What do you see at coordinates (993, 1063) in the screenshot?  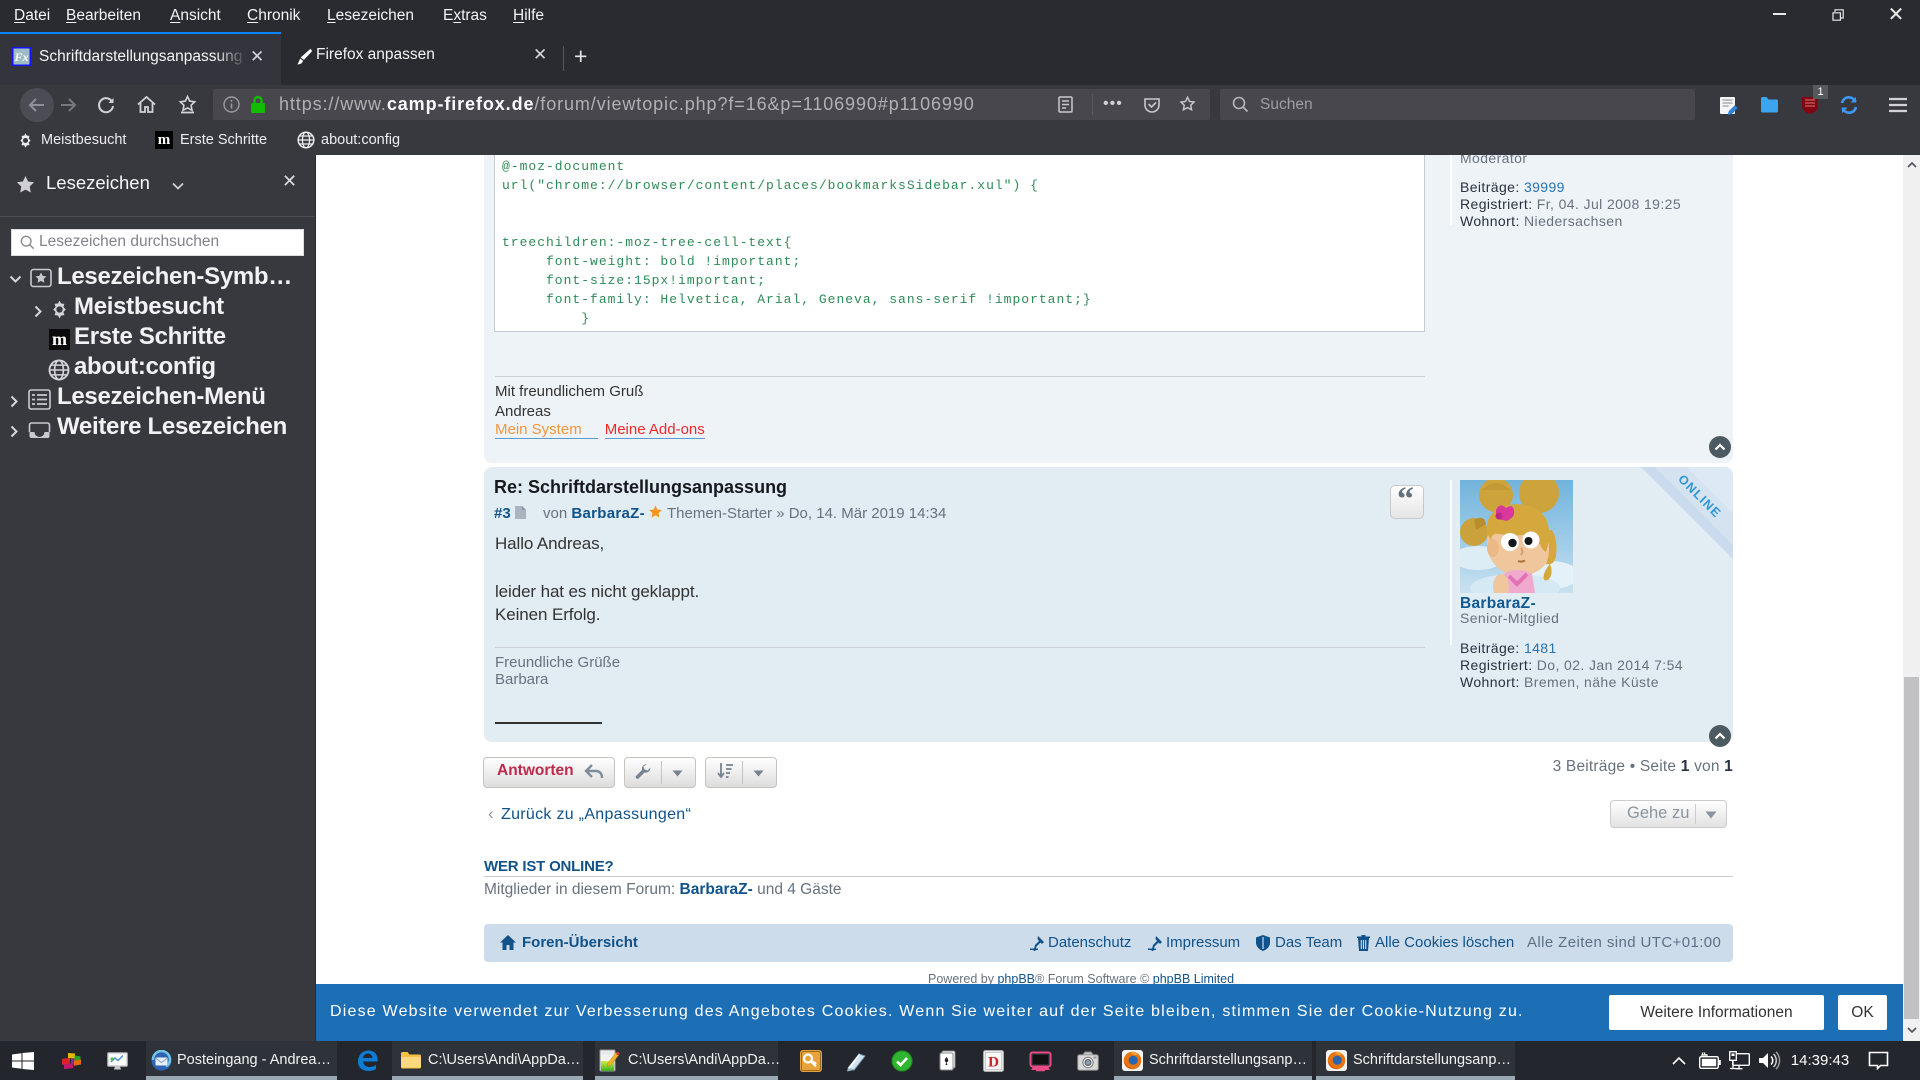 I see `svg-text: D` at bounding box center [993, 1063].